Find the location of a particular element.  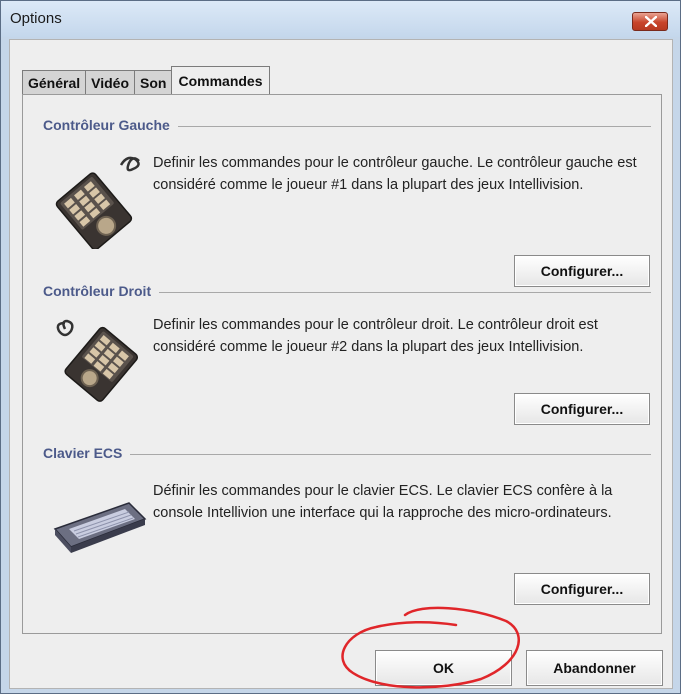

tab-video: Vidéo is located at coordinates (110, 82).